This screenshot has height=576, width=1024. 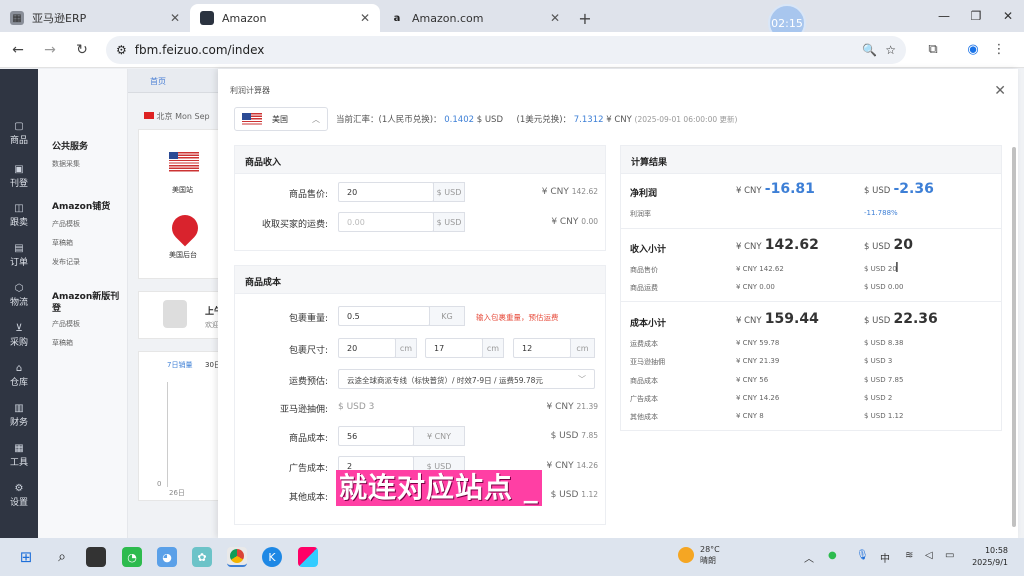 I want to click on menu-icon: ⋮, so click(x=999, y=50).